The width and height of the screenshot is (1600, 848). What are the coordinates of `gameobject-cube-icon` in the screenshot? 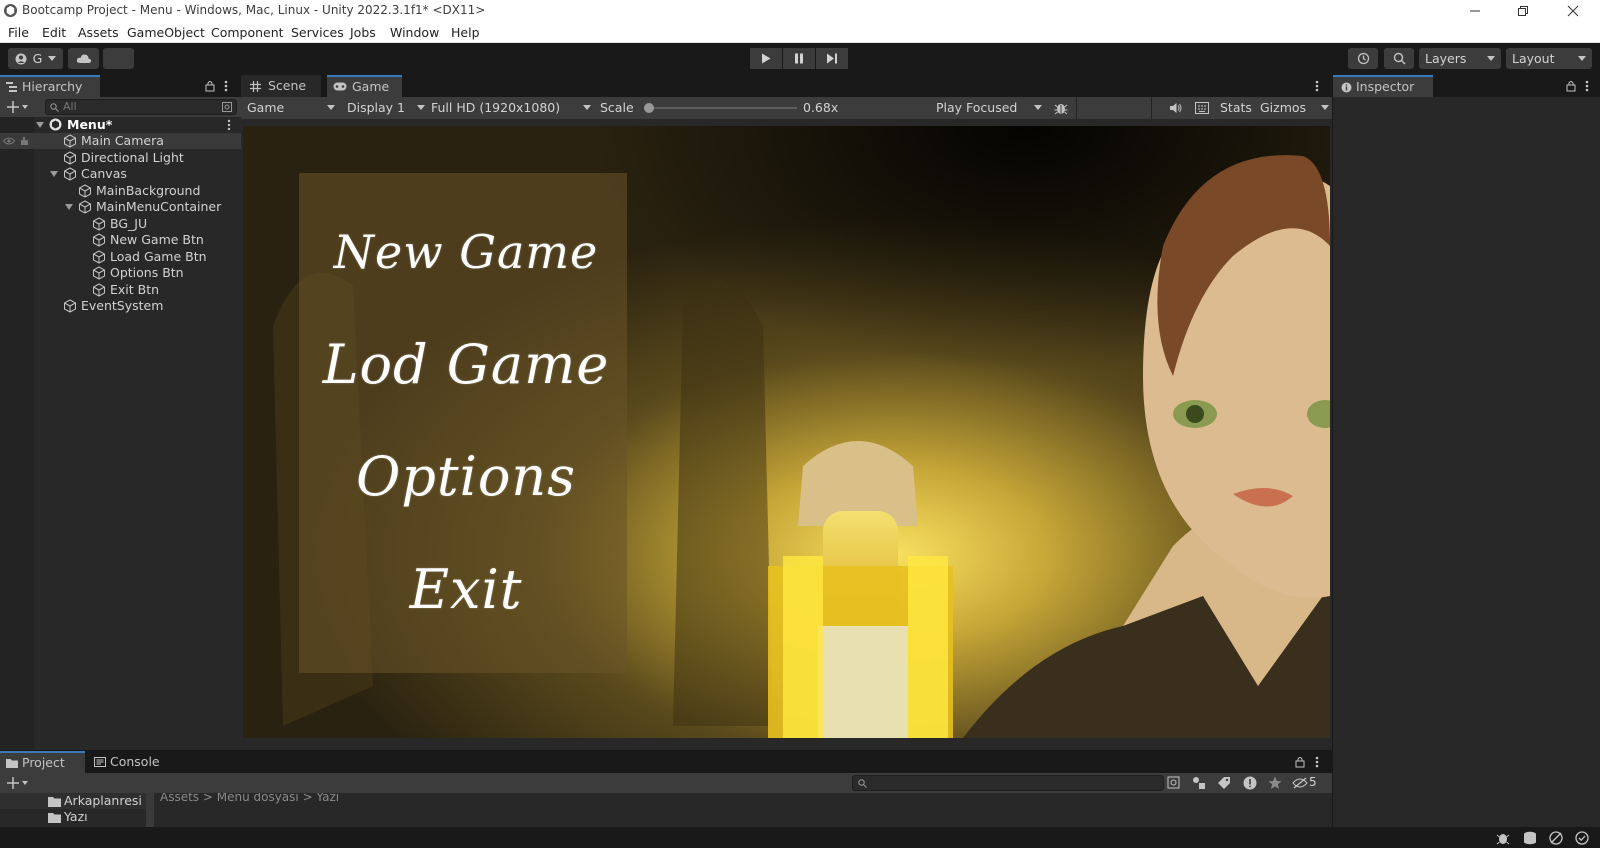 It's located at (70, 158).